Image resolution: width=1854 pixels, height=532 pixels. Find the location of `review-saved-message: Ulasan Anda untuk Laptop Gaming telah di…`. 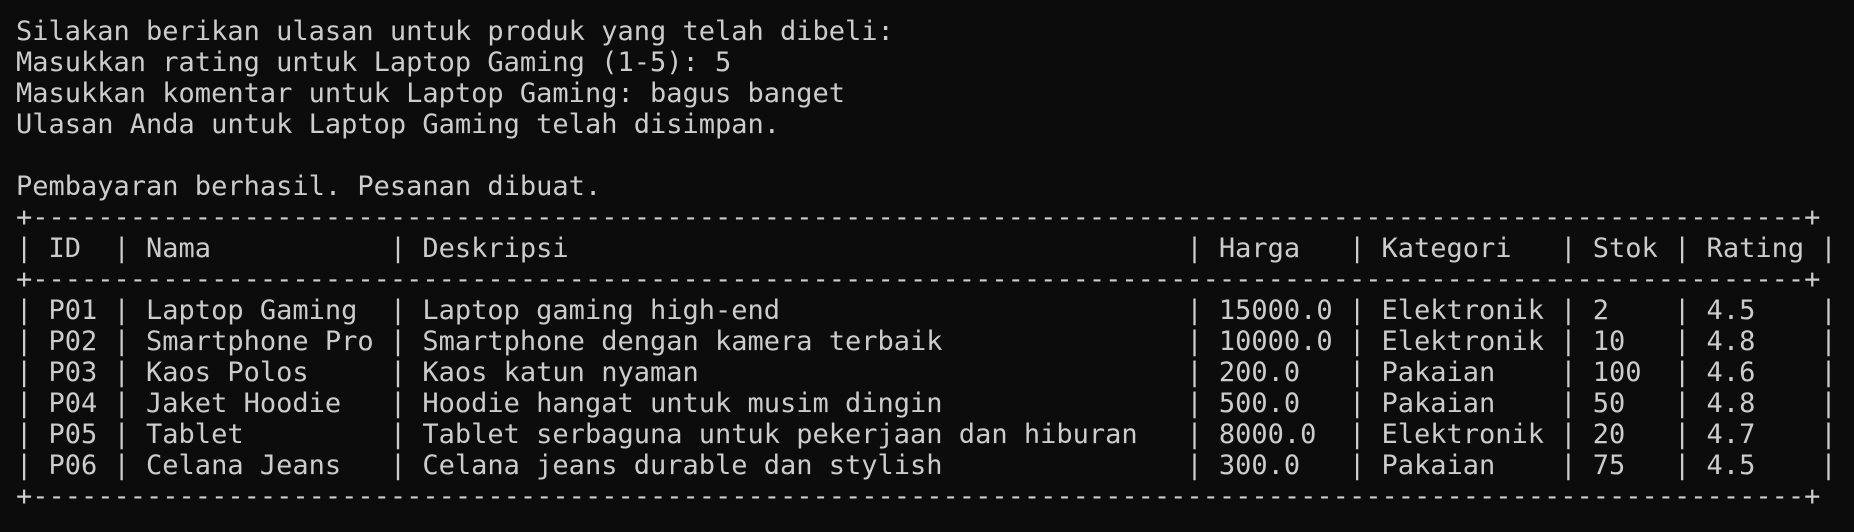

review-saved-message: Ulasan Anda untuk Laptop Gaming telah di… is located at coordinates (398, 124).